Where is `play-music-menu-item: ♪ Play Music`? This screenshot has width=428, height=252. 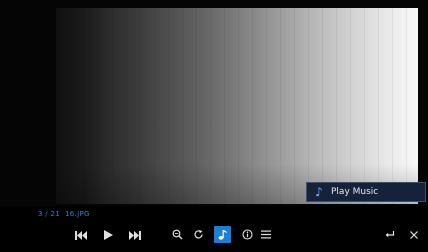
play-music-menu-item: ♪ Play Music is located at coordinates (366, 192).